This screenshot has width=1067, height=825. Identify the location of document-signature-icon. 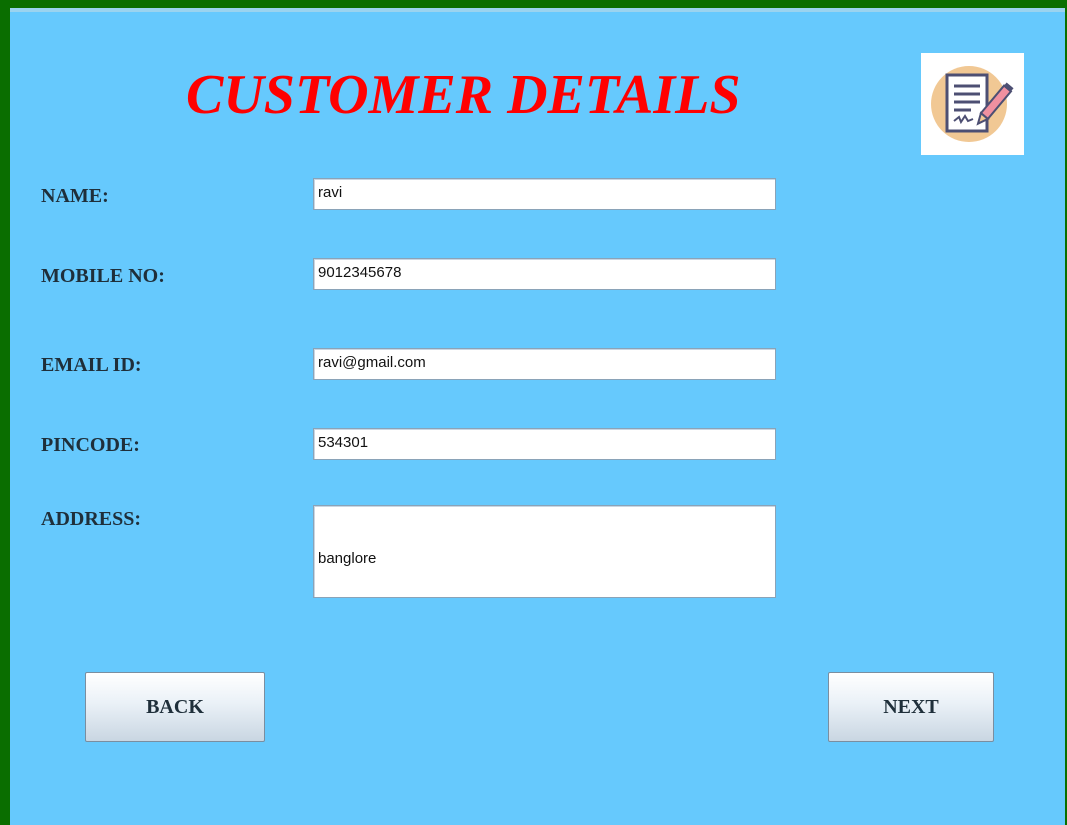
(972, 104).